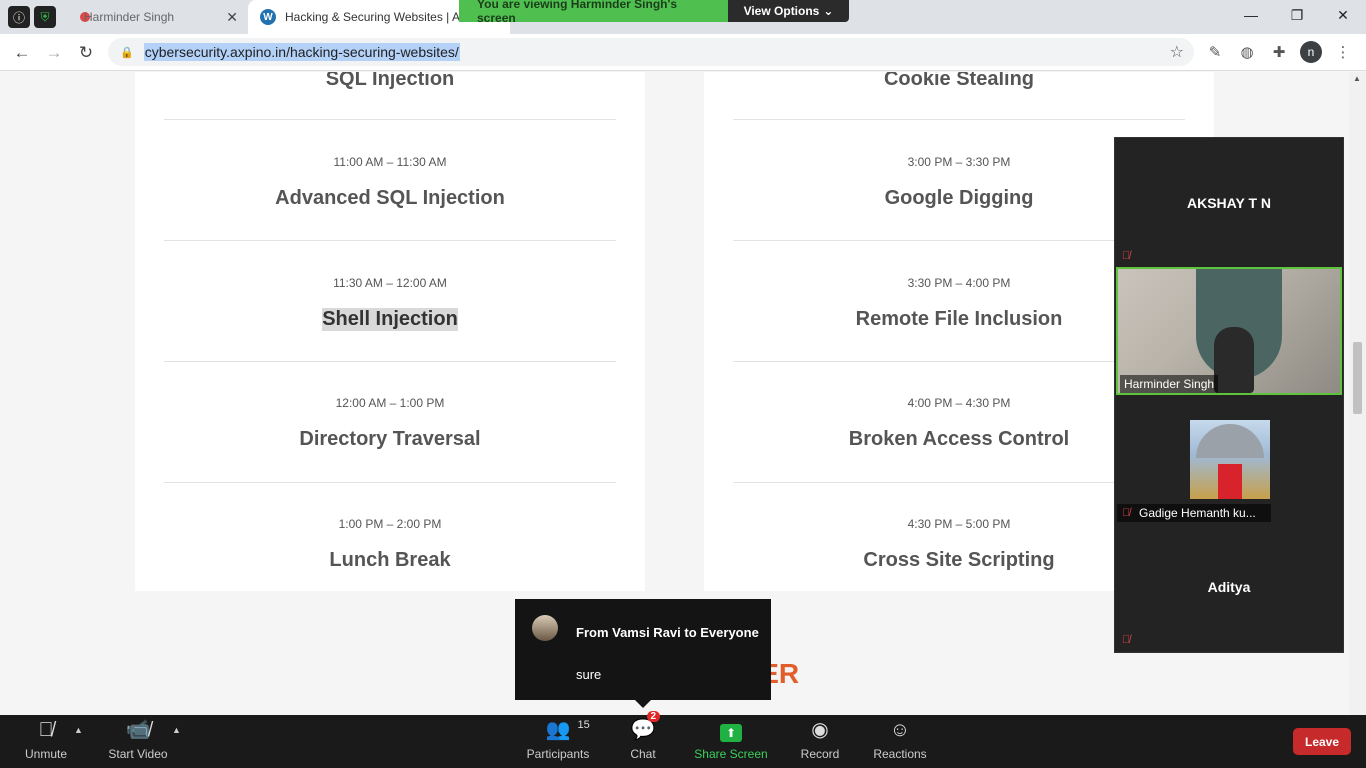  What do you see at coordinates (1311, 52) in the screenshot?
I see `profile-avatar: n` at bounding box center [1311, 52].